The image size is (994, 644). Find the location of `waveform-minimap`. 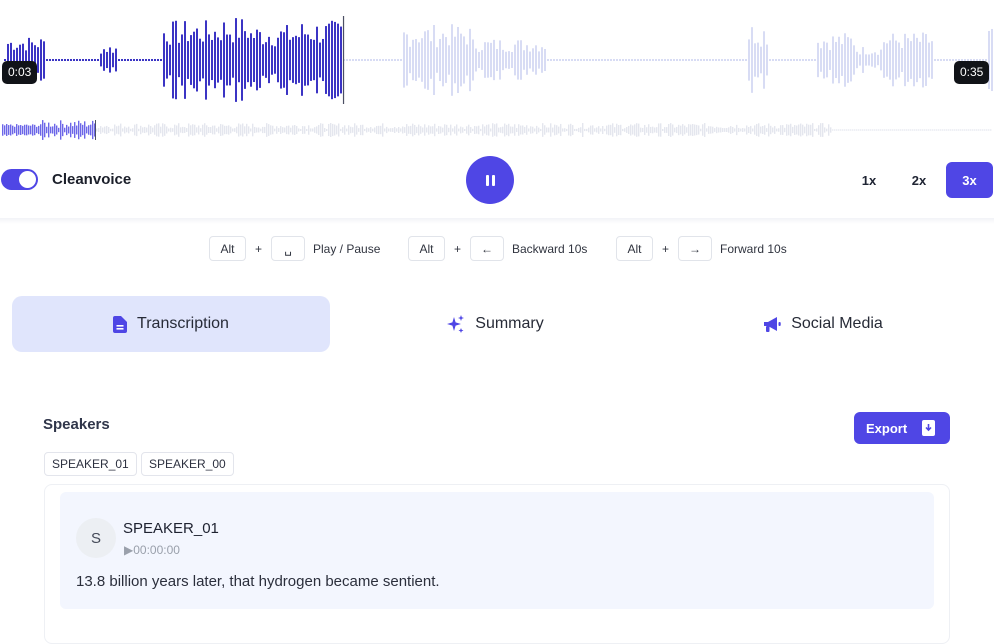

waveform-minimap is located at coordinates (497, 130).